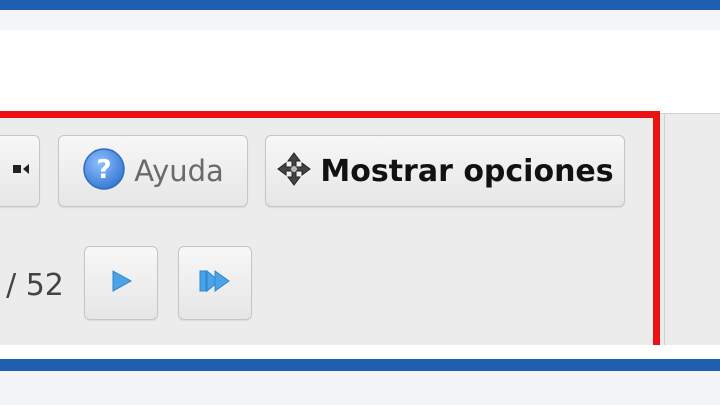  Describe the element at coordinates (360, 20) in the screenshot. I see `top-gap` at that location.